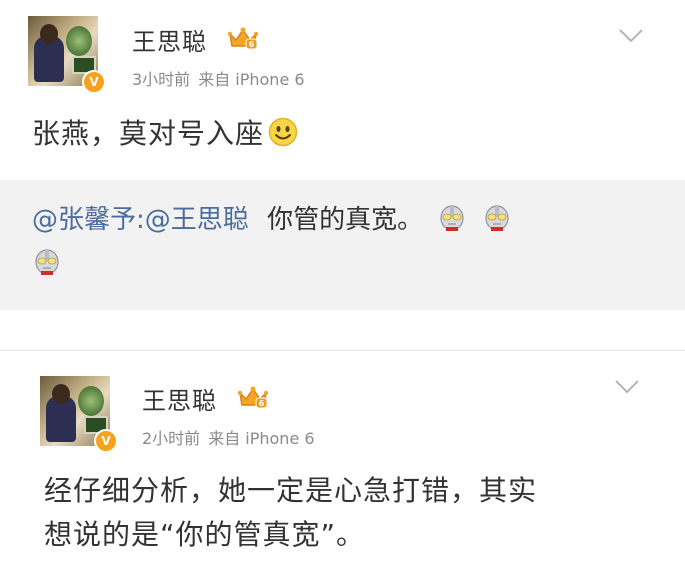  What do you see at coordinates (291, 490) in the screenshot?
I see `post-body-line: 经仔细分析，她一定是心急打错，其实` at bounding box center [291, 490].